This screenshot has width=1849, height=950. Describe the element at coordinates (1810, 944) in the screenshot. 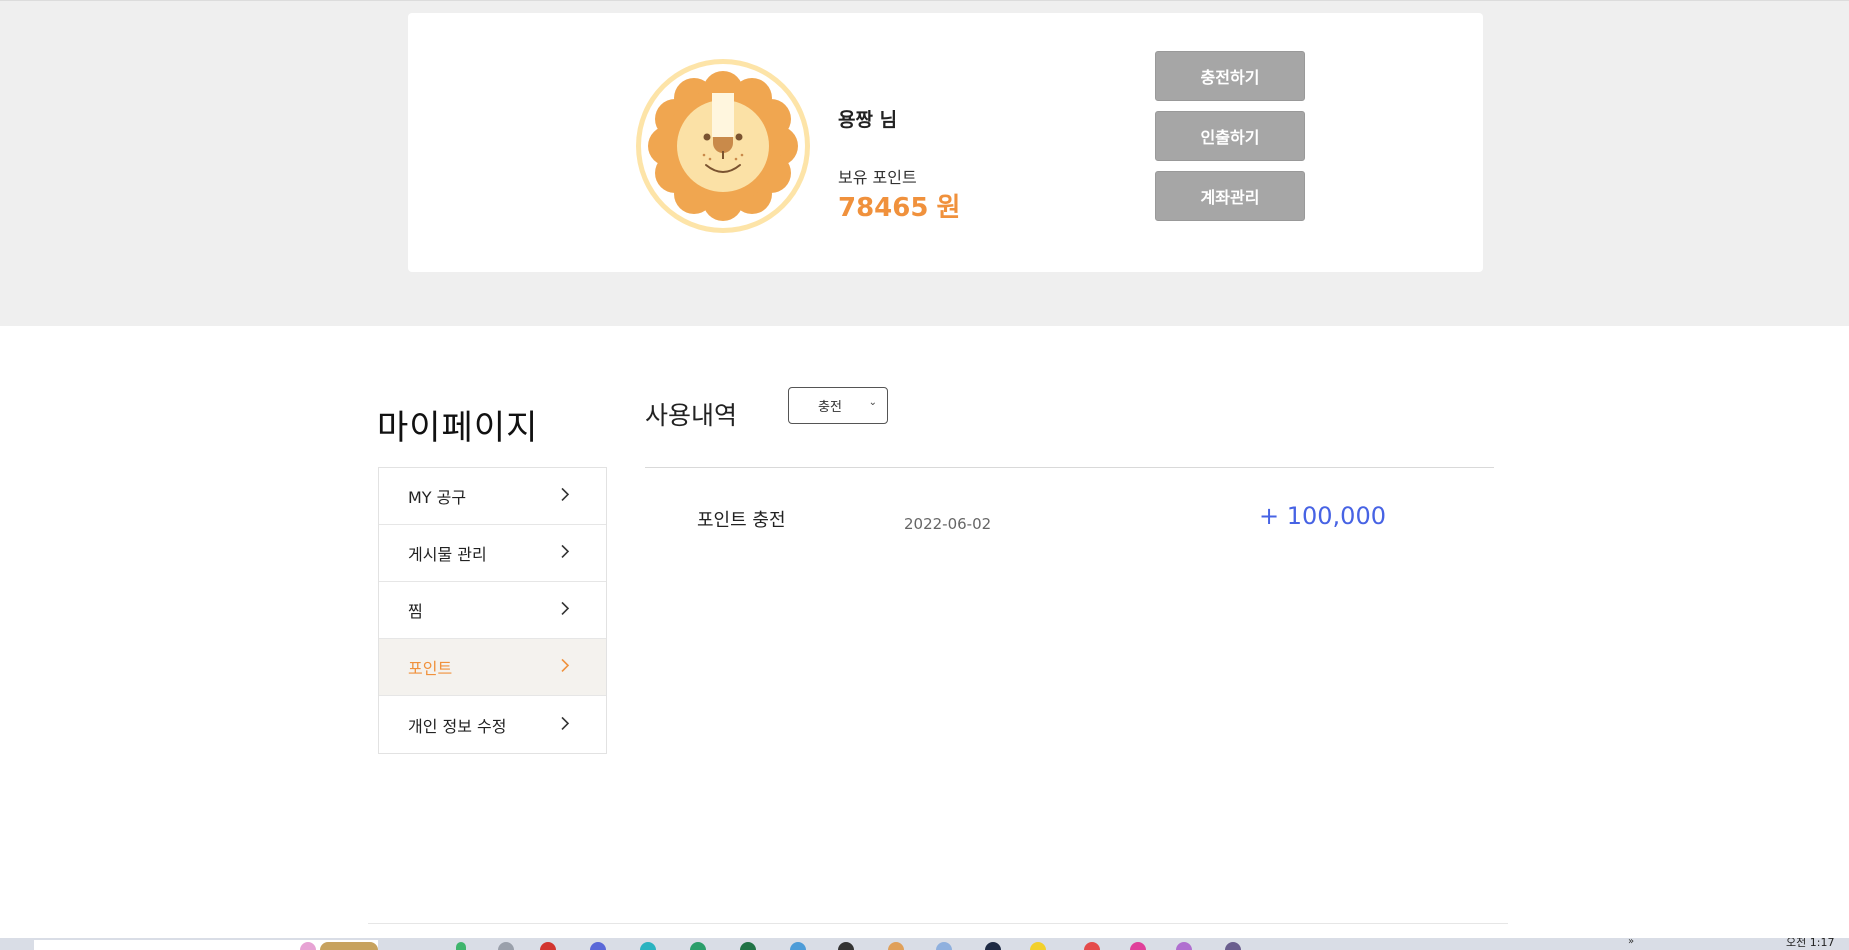

I see `taskbar-clock: 오전 1:17` at that location.